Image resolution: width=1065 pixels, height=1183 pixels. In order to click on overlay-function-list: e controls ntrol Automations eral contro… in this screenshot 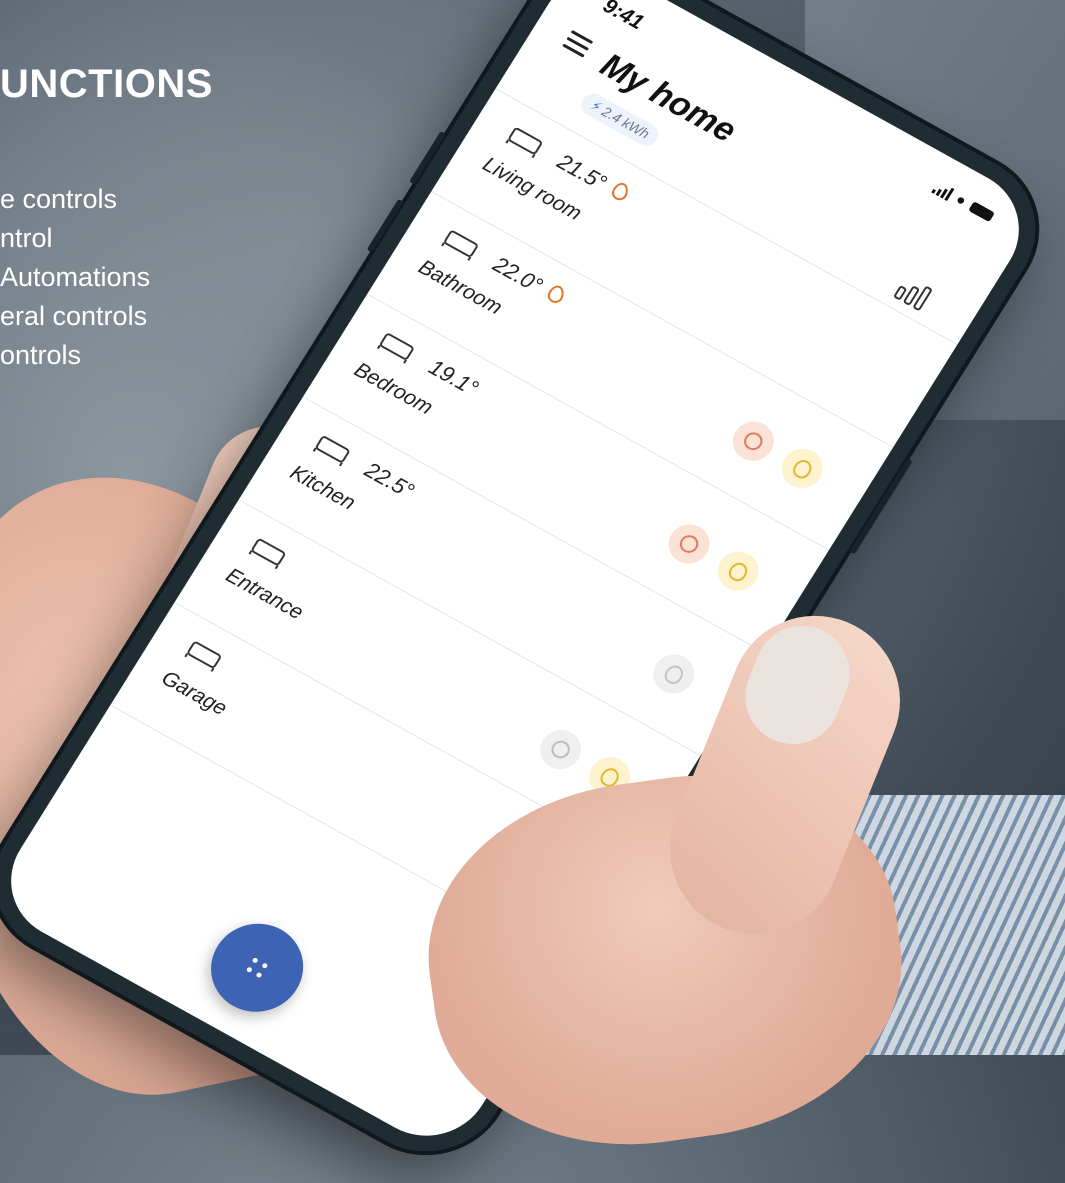, I will do `click(75, 277)`.